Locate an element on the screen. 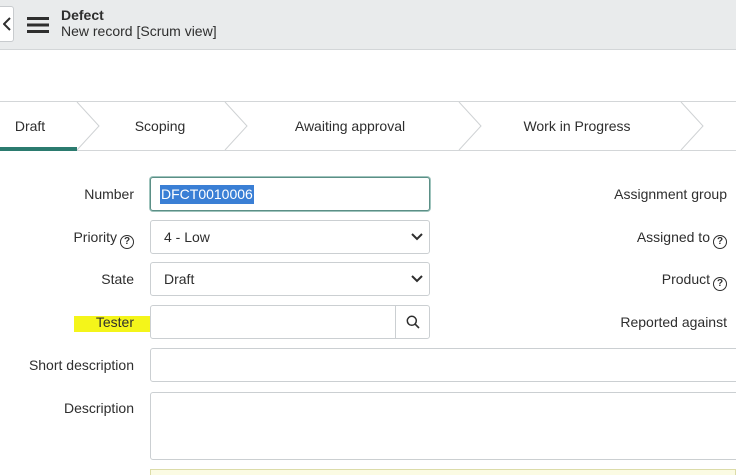 The height and width of the screenshot is (475, 736). chevron-left-icon is located at coordinates (6, 24).